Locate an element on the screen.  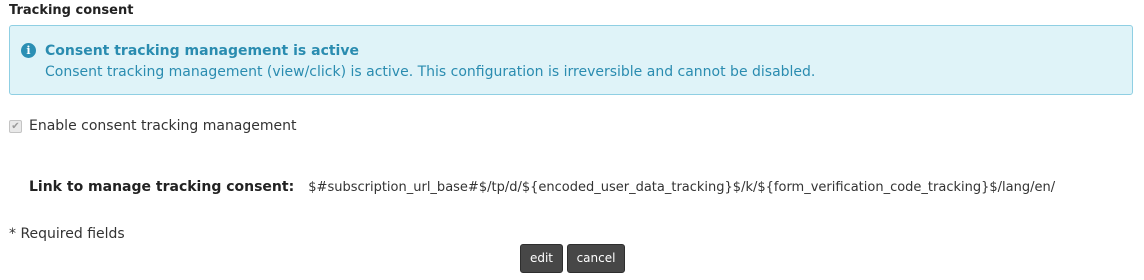
section-title: Tracking consent is located at coordinates (71, 10).